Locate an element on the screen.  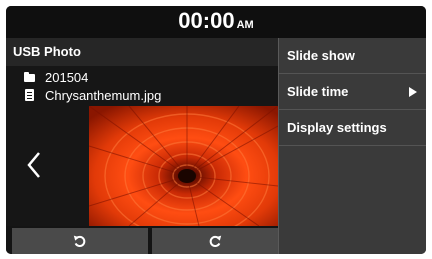
file-row: Chrysanthemum.jpg is located at coordinates (142, 95).